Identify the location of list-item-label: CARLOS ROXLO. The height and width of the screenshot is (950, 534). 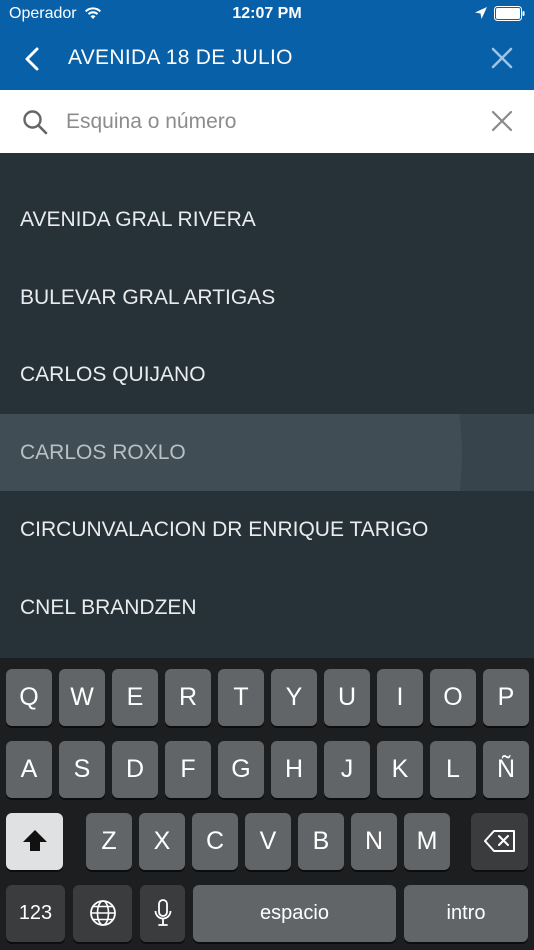
(103, 452).